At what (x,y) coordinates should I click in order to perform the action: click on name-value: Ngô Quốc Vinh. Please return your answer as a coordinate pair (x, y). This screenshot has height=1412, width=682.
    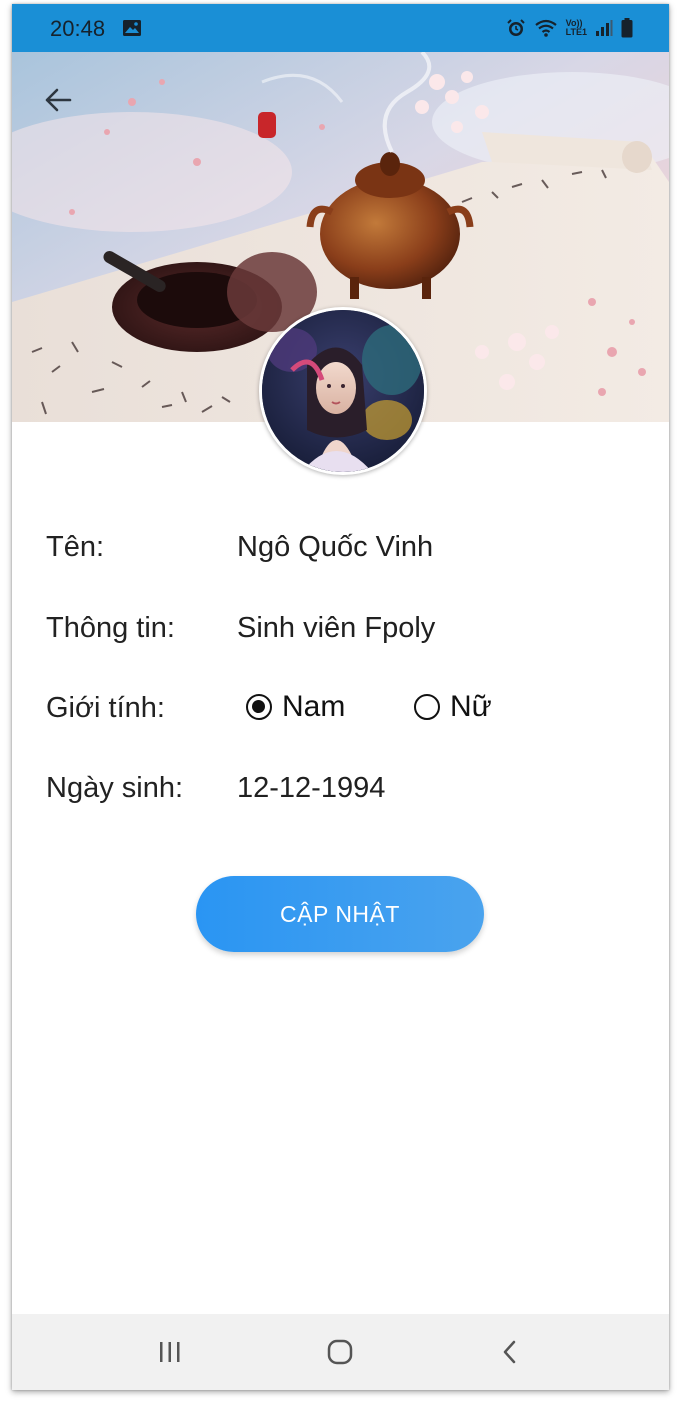
    Looking at the image, I should click on (335, 547).